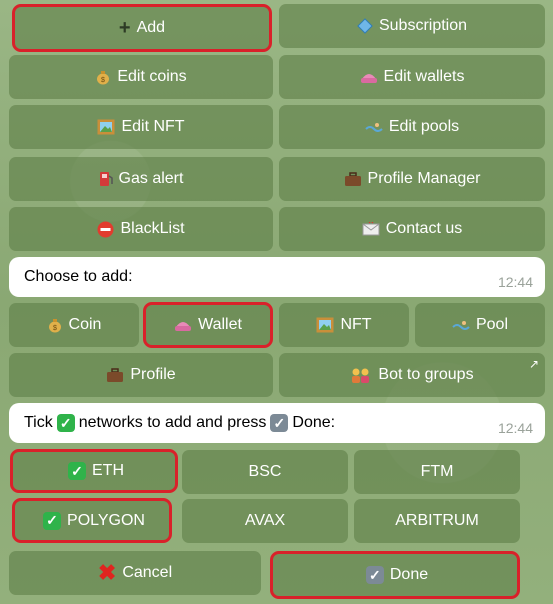  Describe the element at coordinates (533, 364) in the screenshot. I see `external-link-arrow-icon: ↗` at that location.